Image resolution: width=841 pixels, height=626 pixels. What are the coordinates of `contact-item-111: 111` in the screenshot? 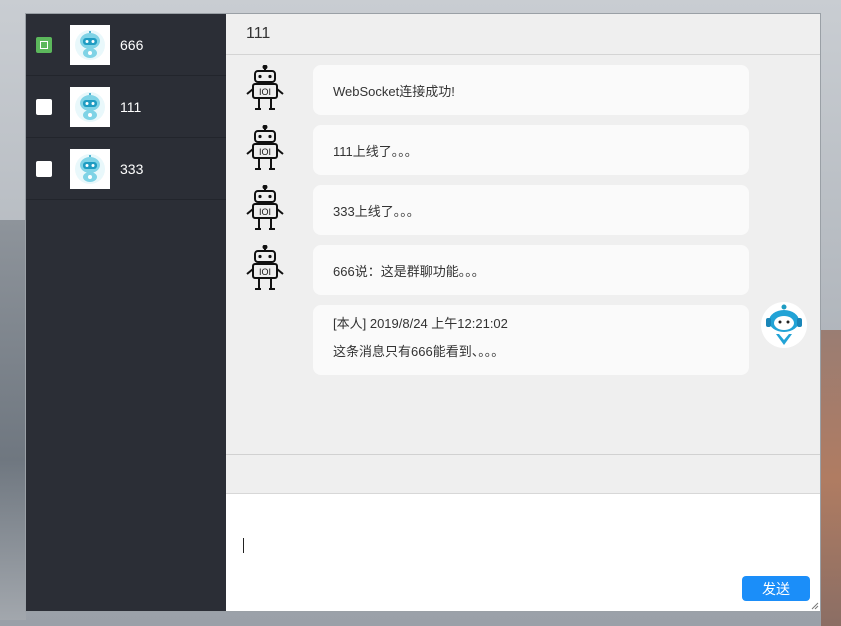 It's located at (126, 107).